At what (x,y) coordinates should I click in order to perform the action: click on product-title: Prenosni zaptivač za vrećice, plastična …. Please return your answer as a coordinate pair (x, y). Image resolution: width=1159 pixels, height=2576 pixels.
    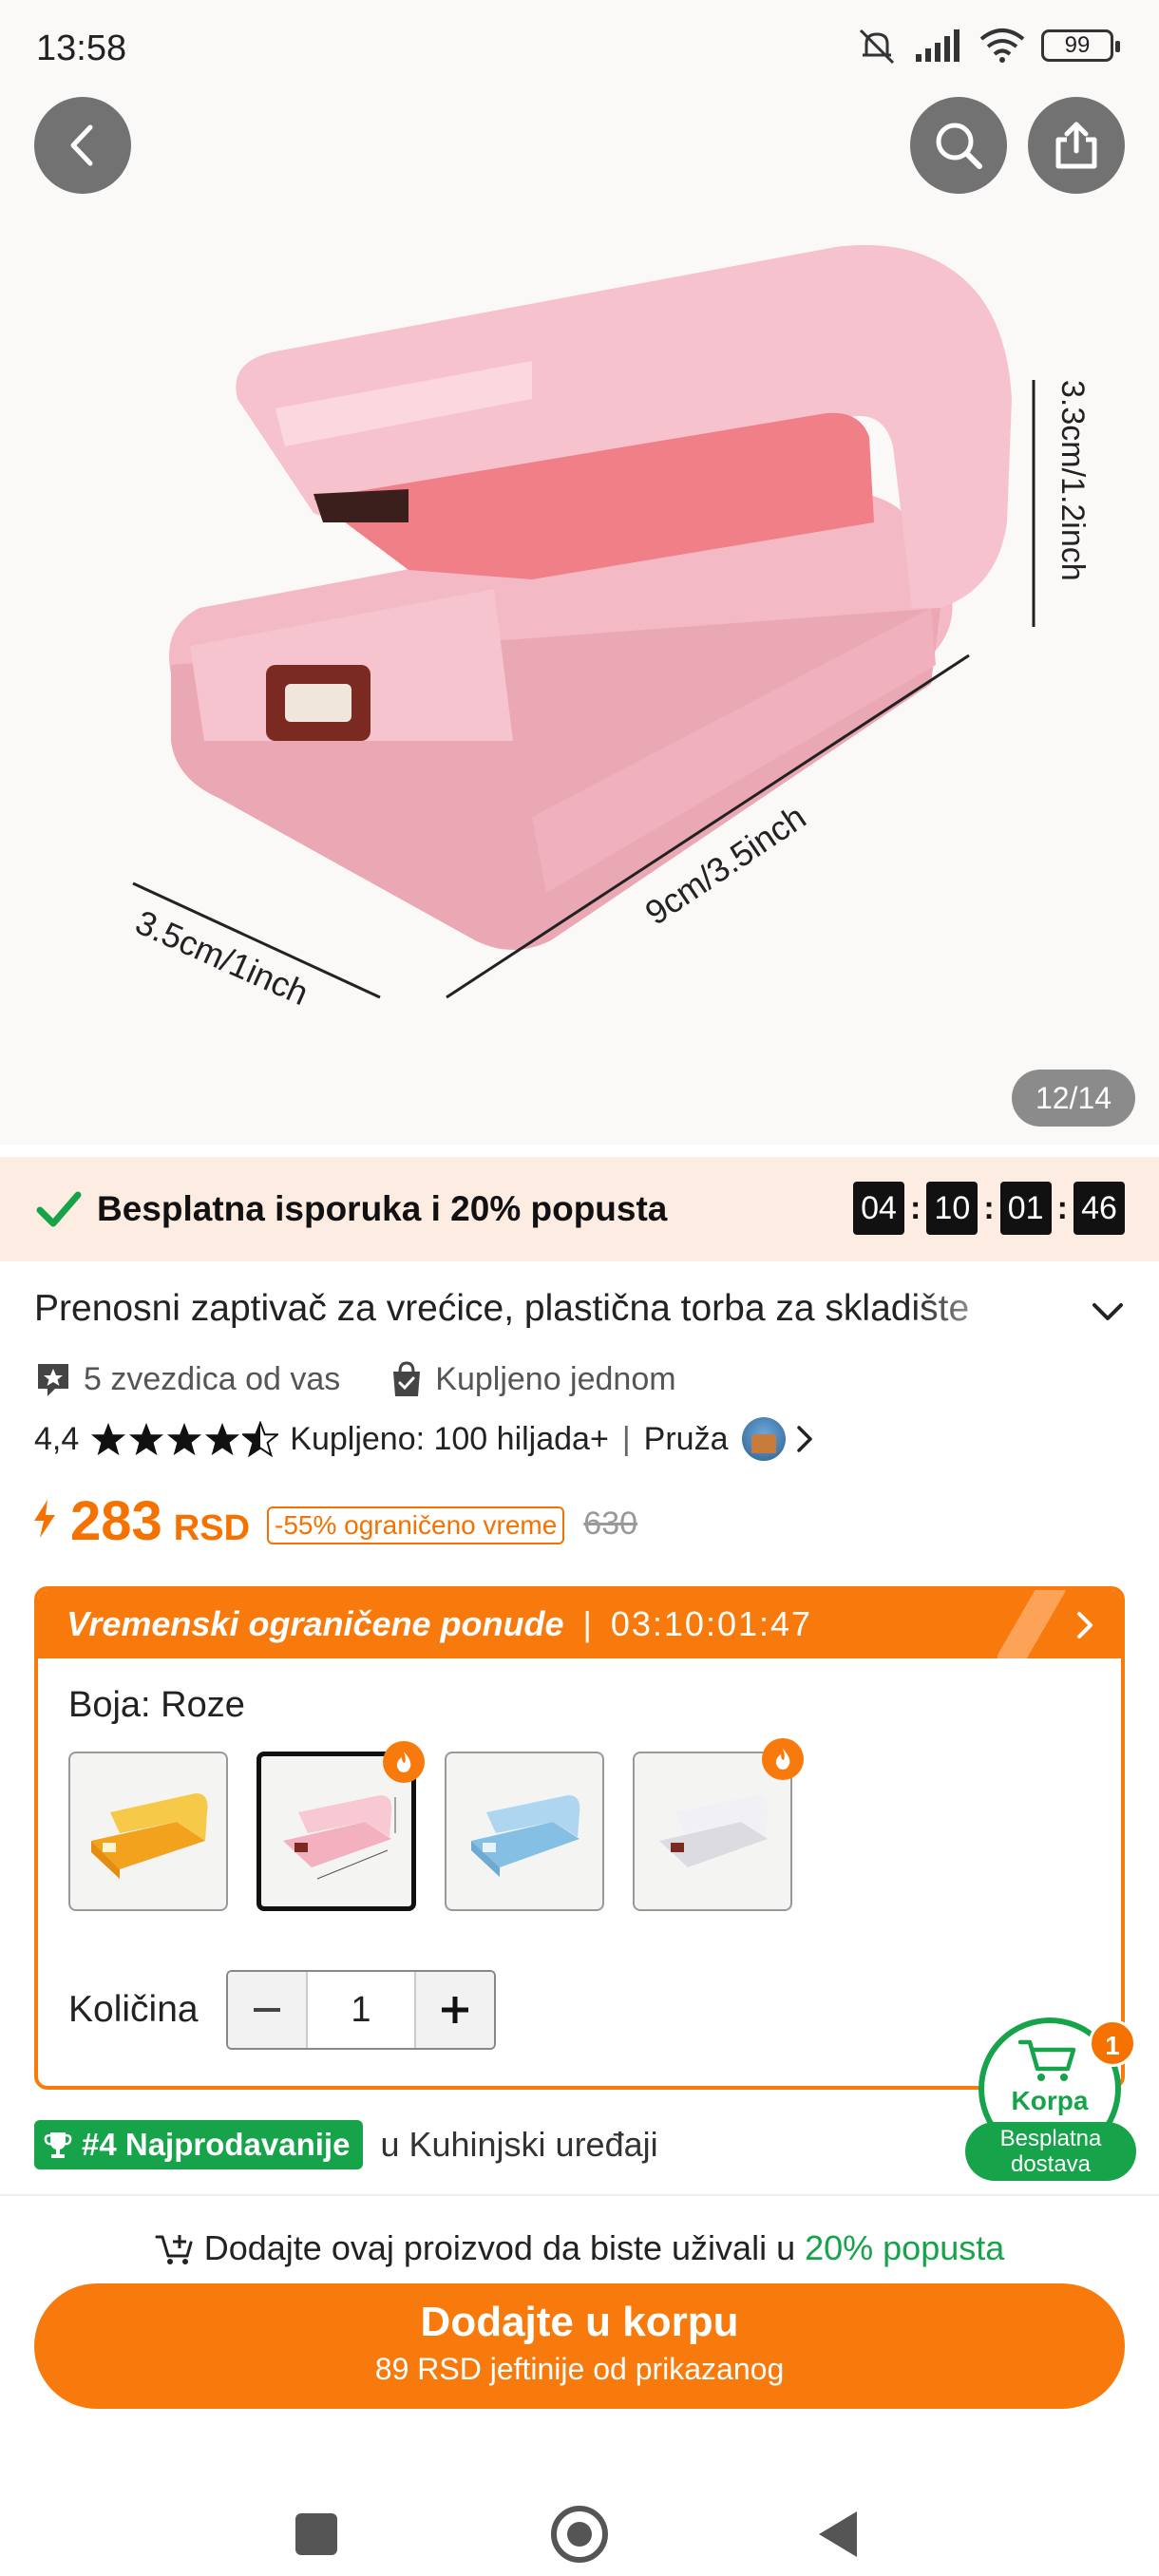
    Looking at the image, I should click on (502, 1308).